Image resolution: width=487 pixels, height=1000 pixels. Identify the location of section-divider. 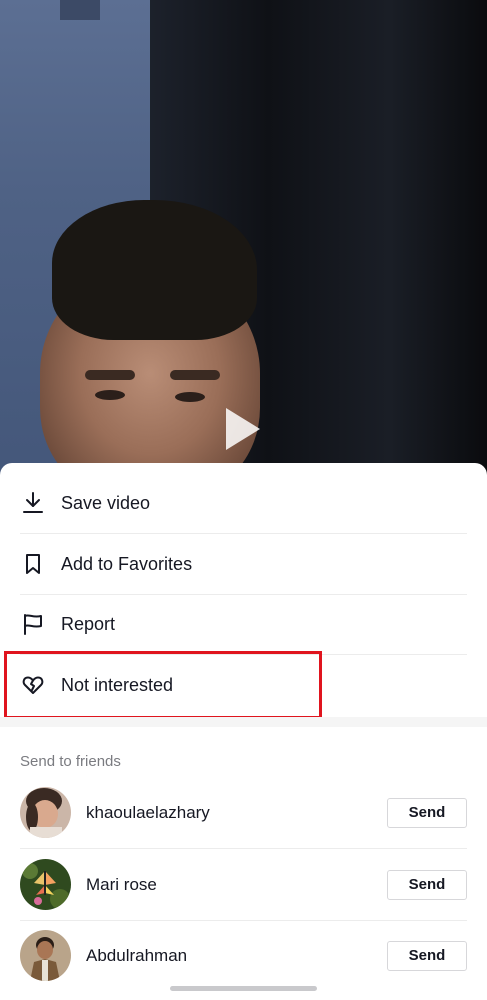
(243, 722).